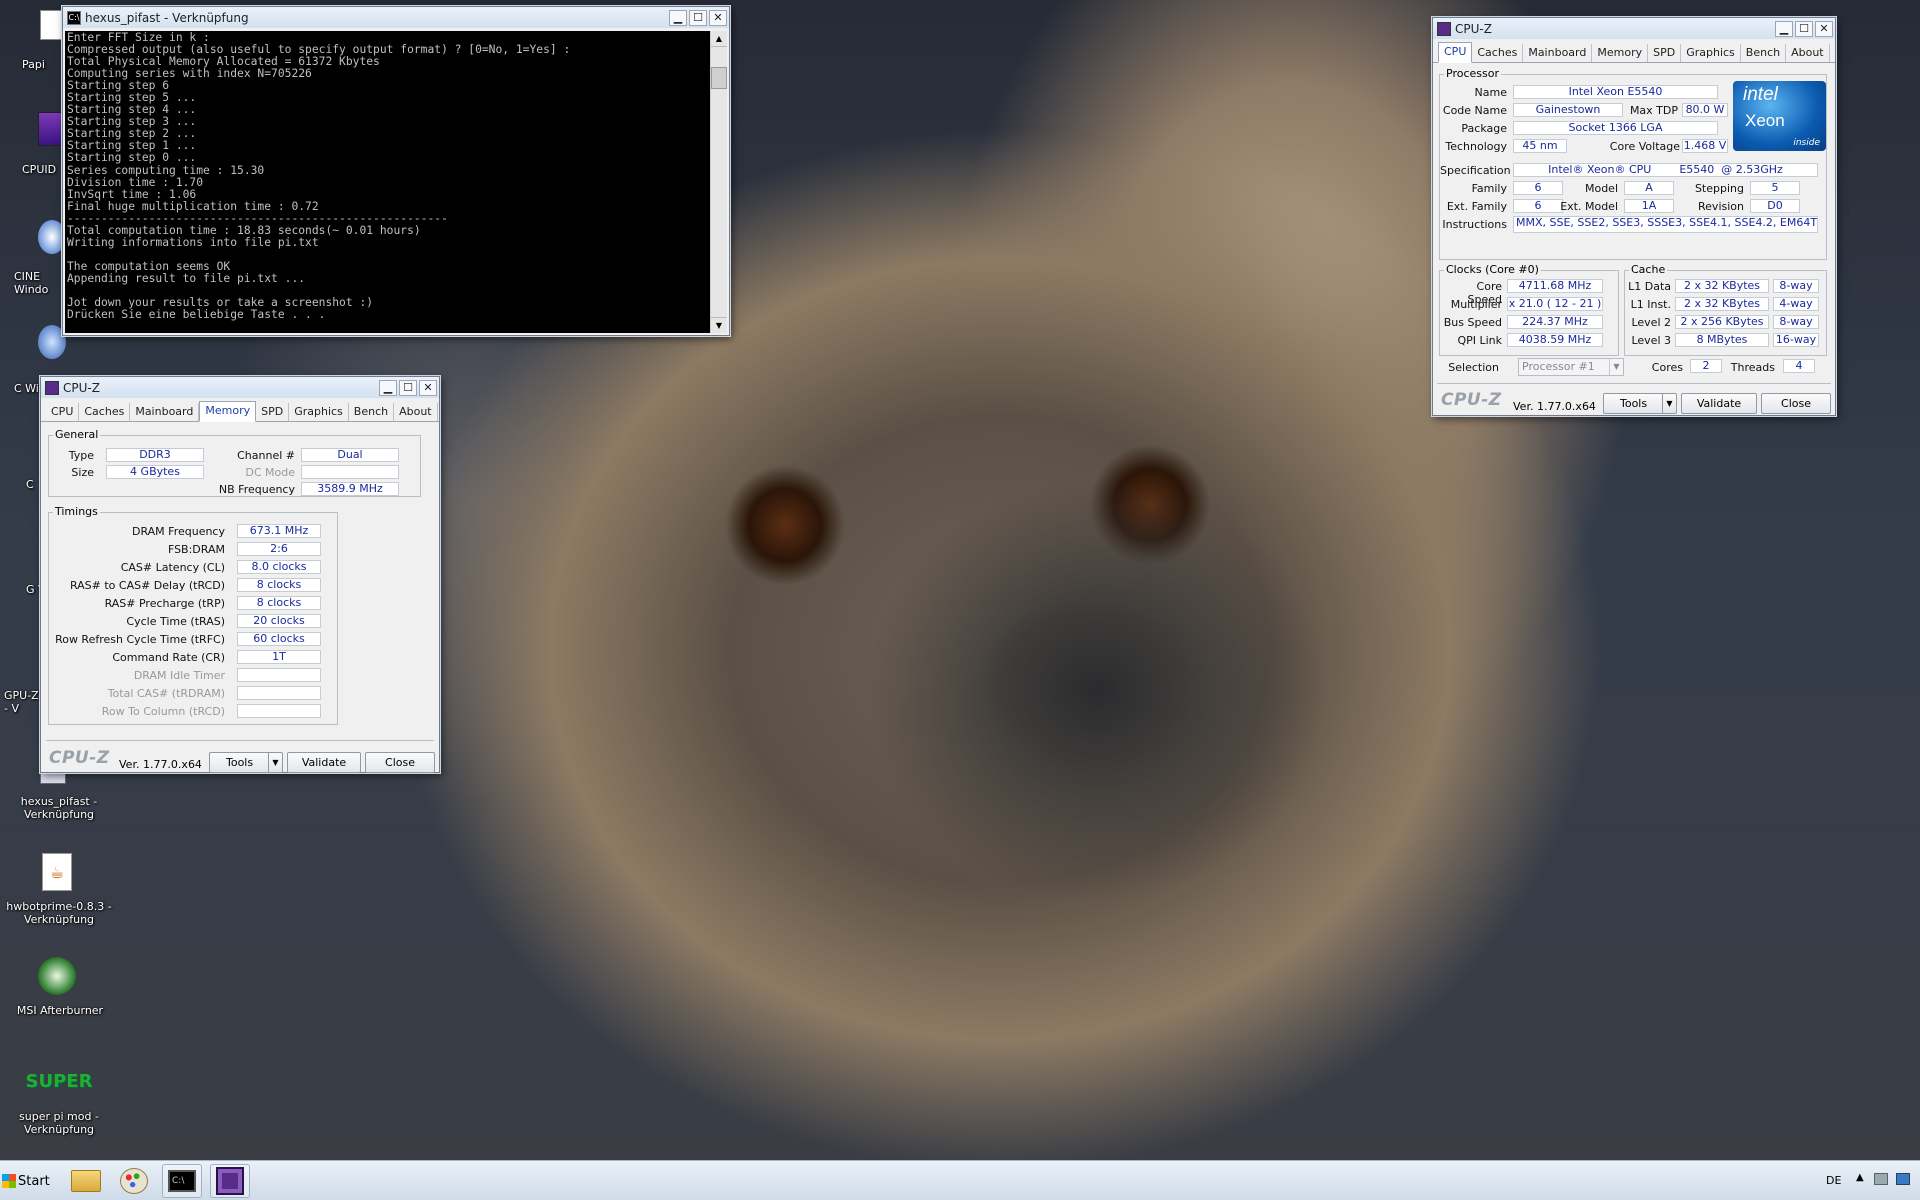  What do you see at coordinates (9, 1181) in the screenshot?
I see `windows-logo-icon` at bounding box center [9, 1181].